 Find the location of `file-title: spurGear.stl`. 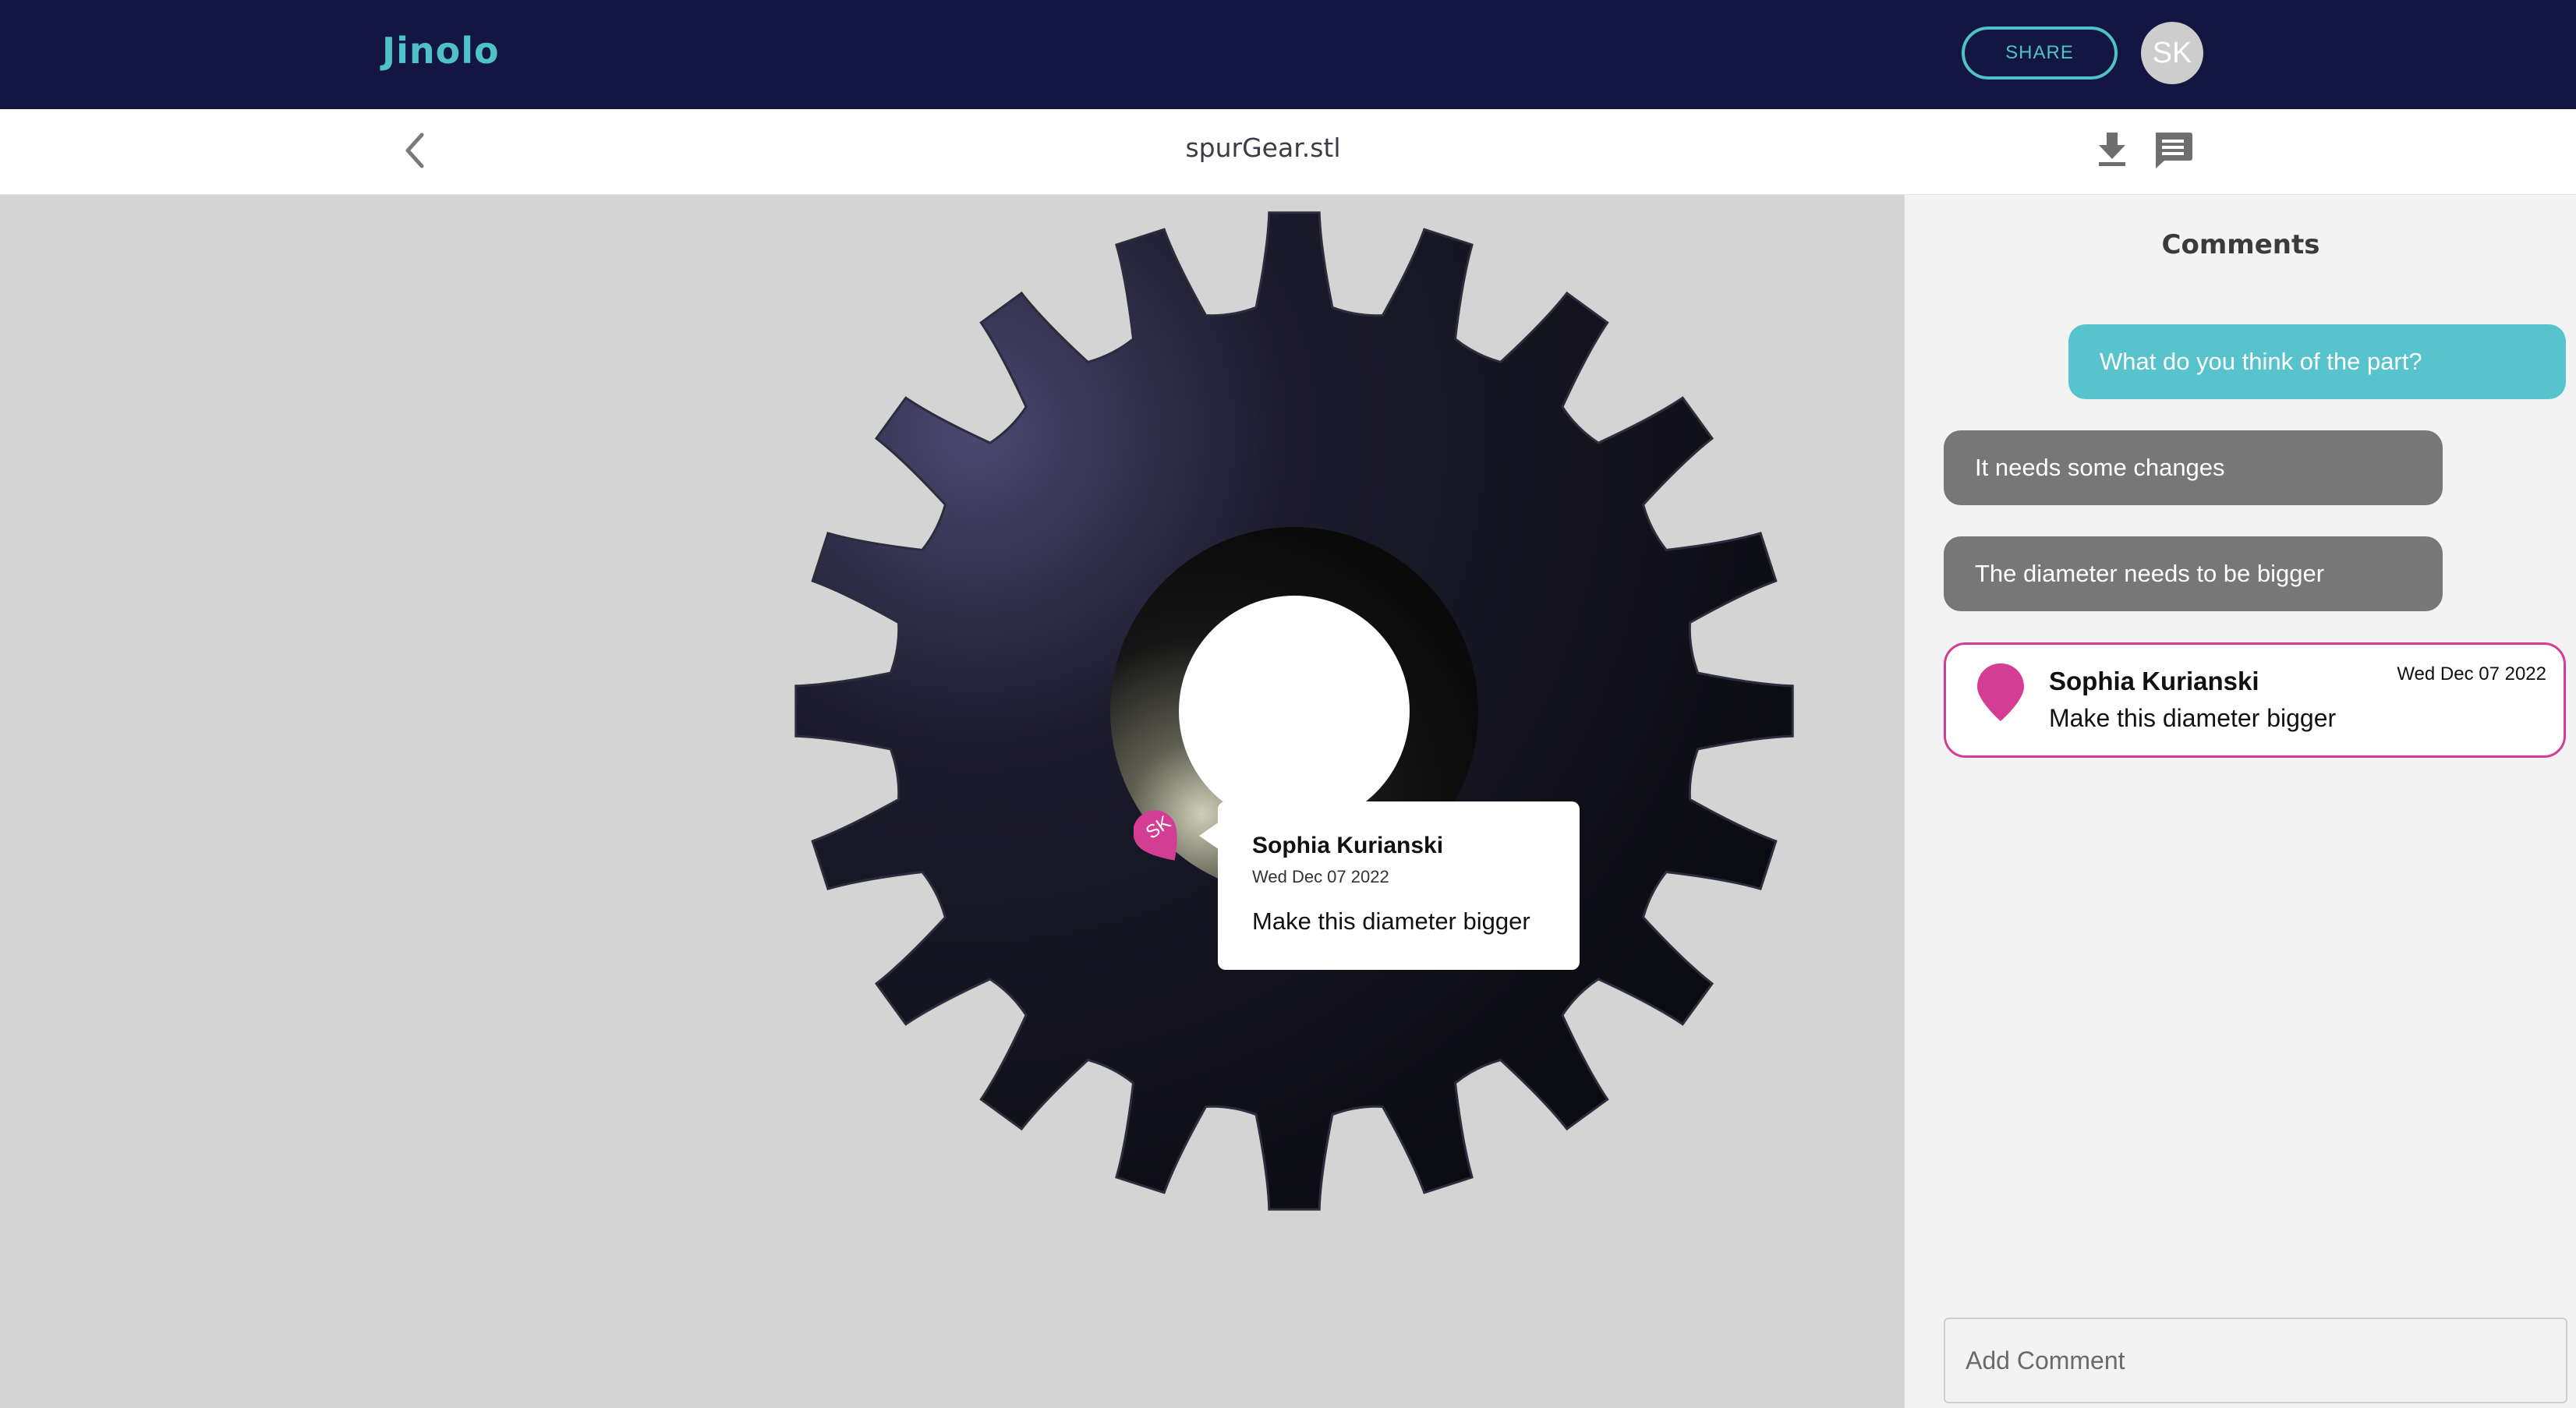

file-title: spurGear.stl is located at coordinates (1263, 148).